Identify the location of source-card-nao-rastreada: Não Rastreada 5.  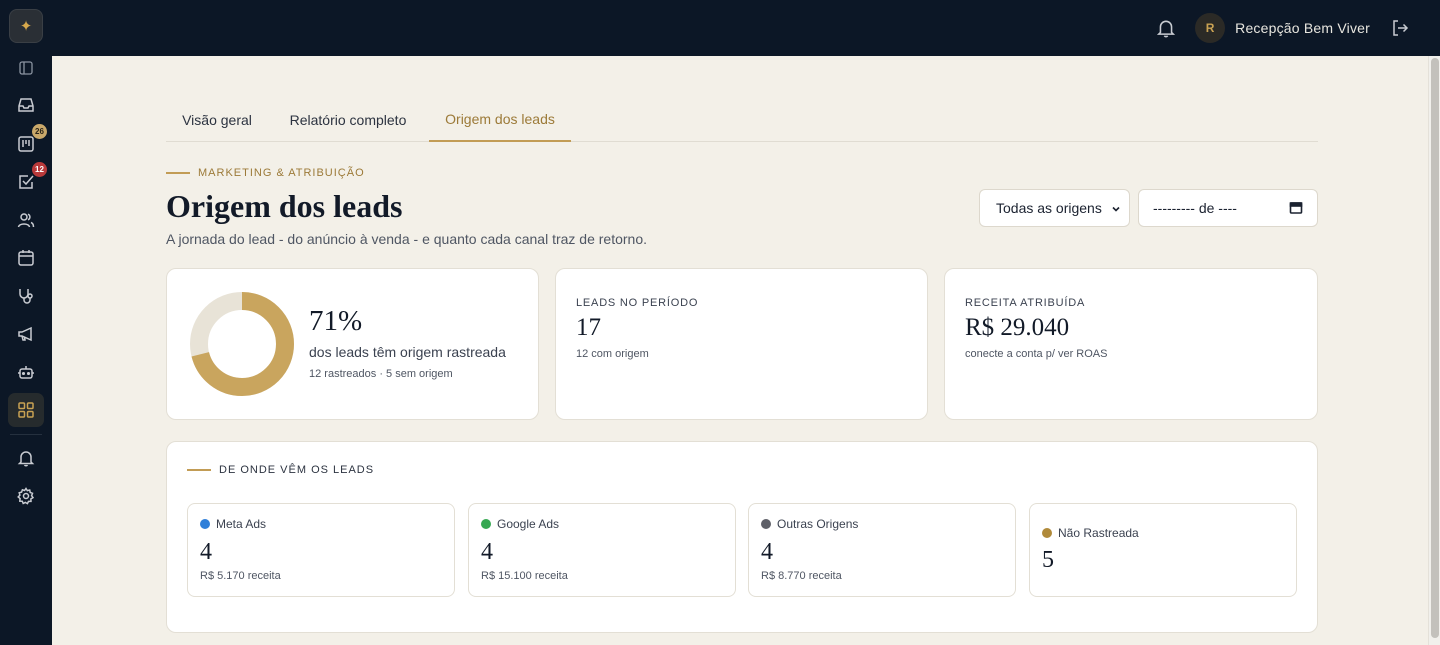
(1163, 550).